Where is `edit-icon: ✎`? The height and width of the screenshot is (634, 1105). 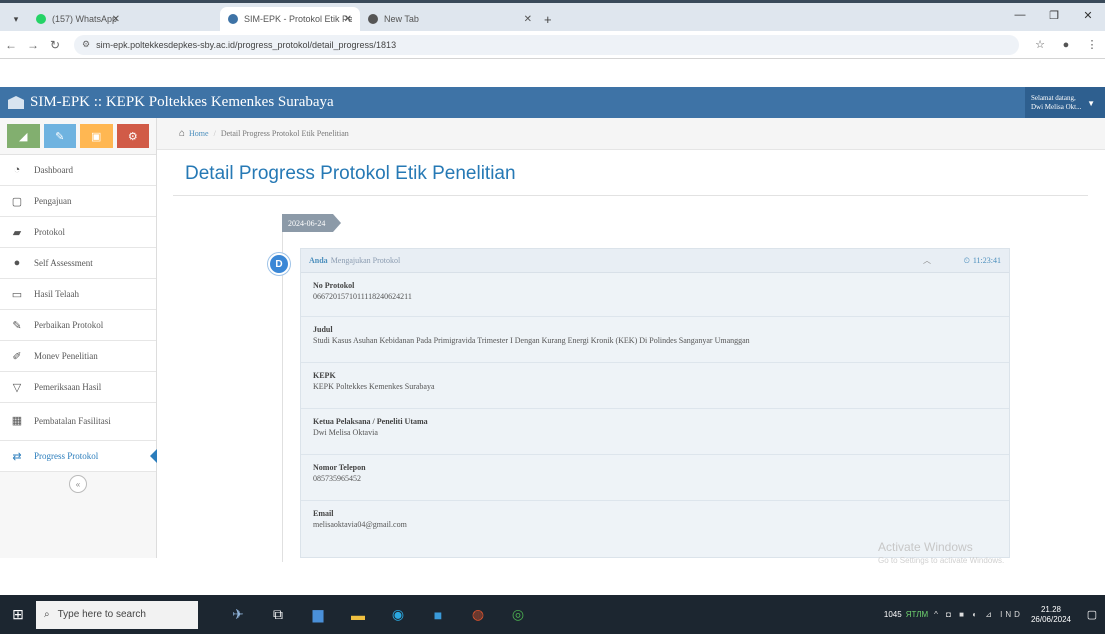
edit-icon: ✎ is located at coordinates (17, 325).